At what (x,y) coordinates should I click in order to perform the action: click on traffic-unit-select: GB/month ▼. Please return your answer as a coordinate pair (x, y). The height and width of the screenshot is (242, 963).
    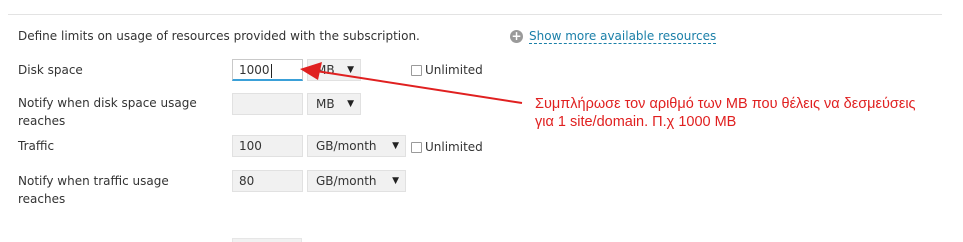
    Looking at the image, I should click on (356, 146).